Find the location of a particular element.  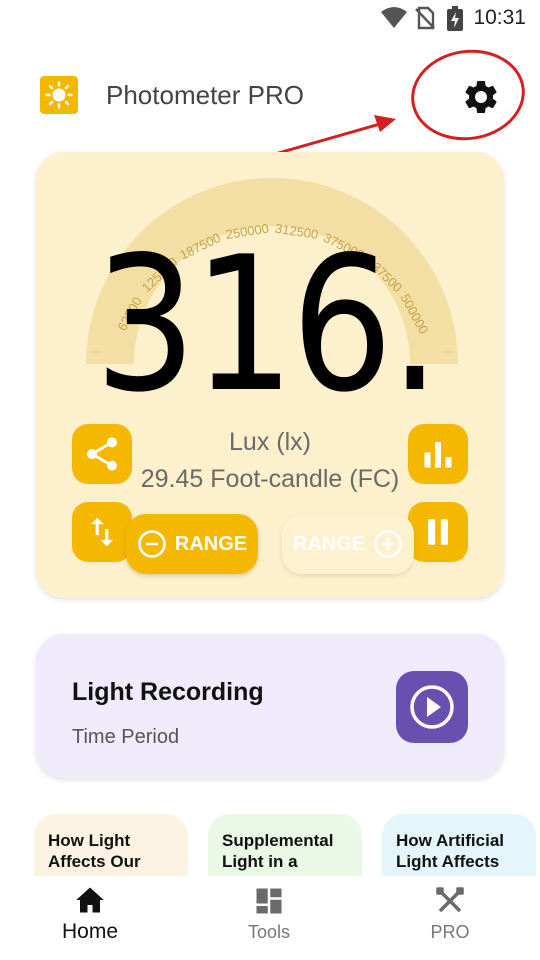

home-icon is located at coordinates (90, 900).